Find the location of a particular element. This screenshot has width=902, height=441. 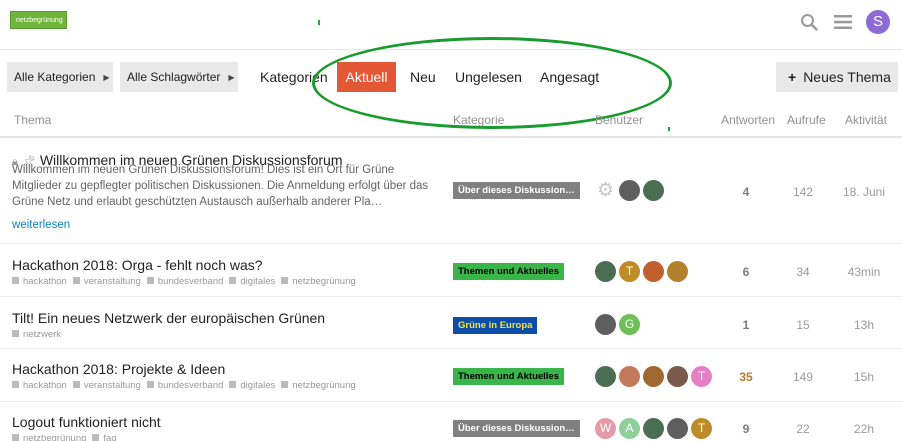

tab-unread: Ungelesen is located at coordinates (488, 77).